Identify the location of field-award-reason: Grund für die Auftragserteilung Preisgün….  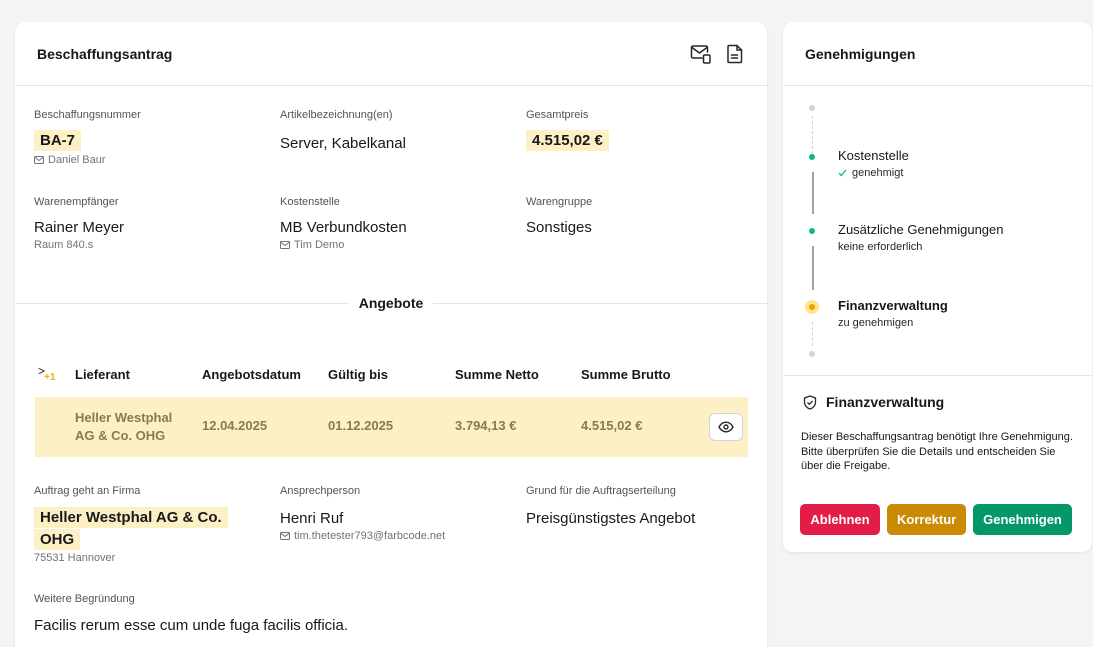
(611, 506).